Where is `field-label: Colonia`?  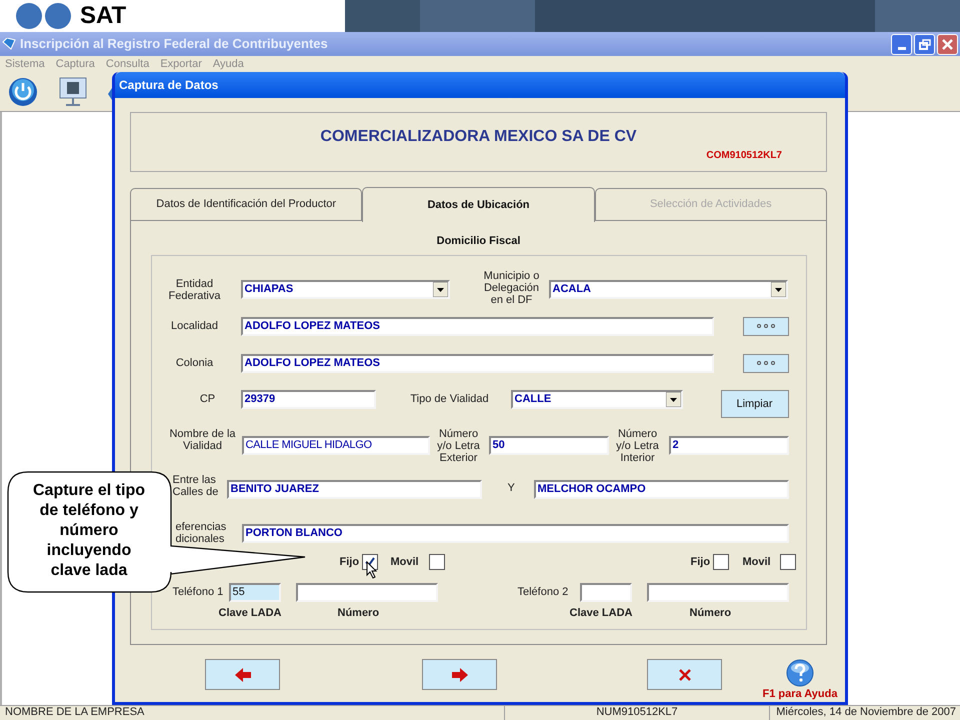
field-label: Colonia is located at coordinates (194, 363).